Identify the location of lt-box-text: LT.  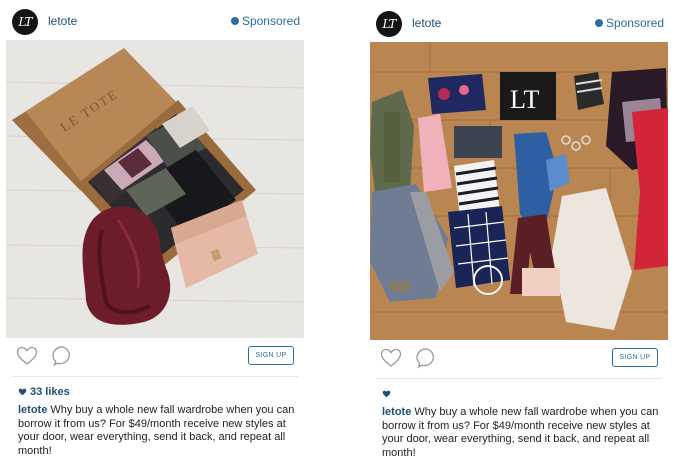
(524, 99).